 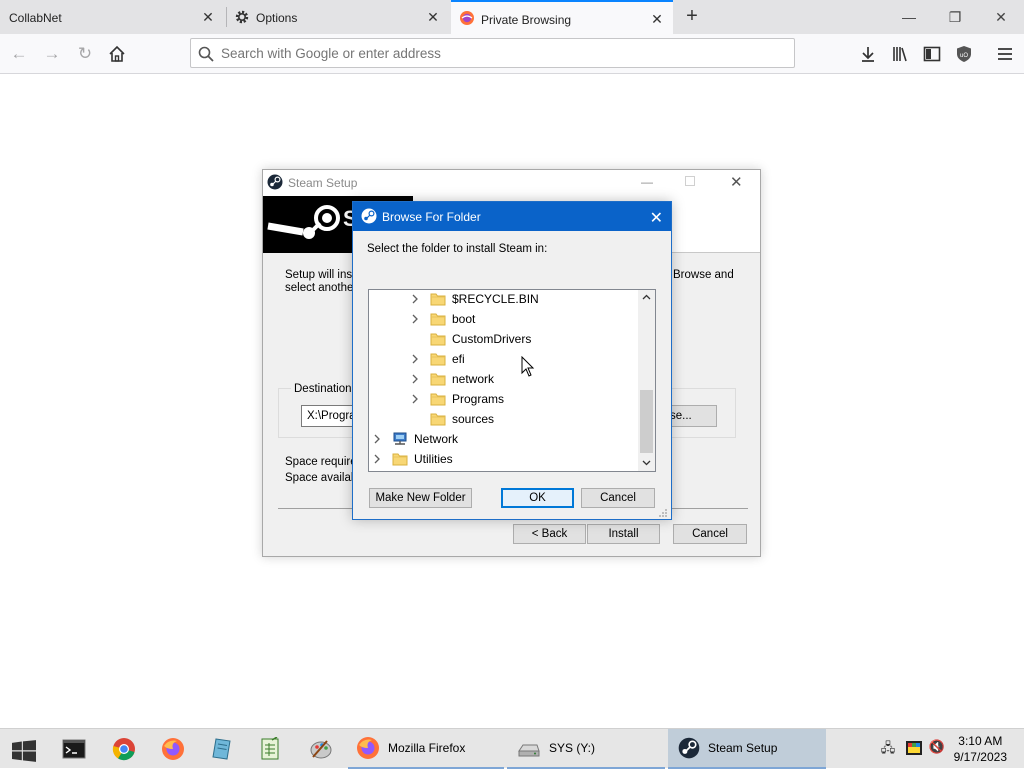 What do you see at coordinates (457, 249) in the screenshot?
I see `dialog-prompt: Select the folder to install Steam in:` at bounding box center [457, 249].